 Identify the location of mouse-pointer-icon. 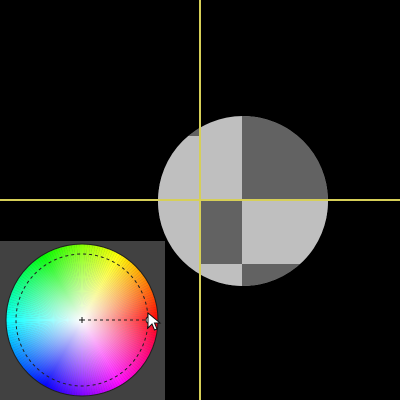
(154, 321).